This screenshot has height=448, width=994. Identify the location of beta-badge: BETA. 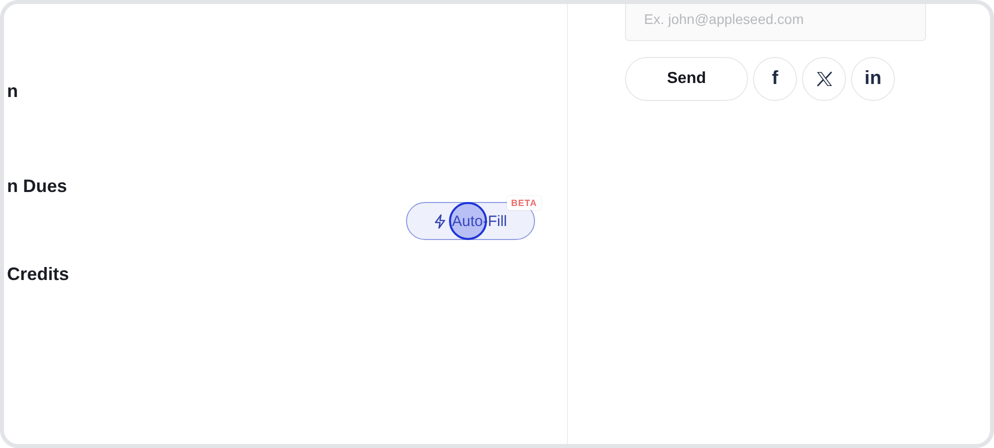
(524, 203).